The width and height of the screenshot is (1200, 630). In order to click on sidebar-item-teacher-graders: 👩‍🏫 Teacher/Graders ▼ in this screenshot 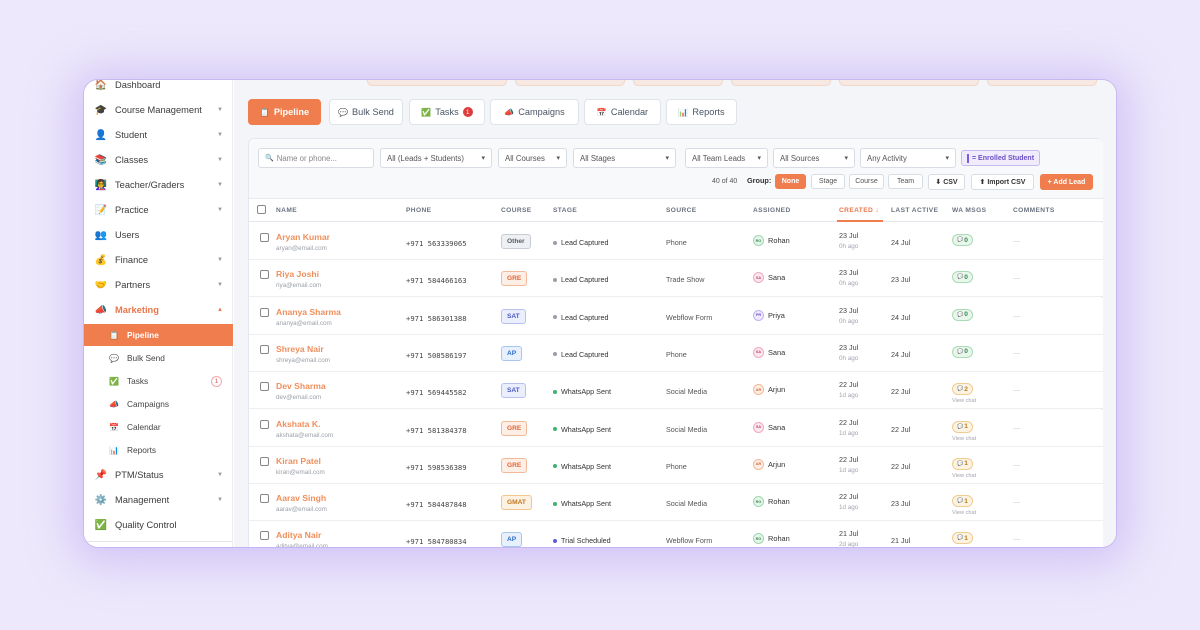, I will do `click(158, 185)`.